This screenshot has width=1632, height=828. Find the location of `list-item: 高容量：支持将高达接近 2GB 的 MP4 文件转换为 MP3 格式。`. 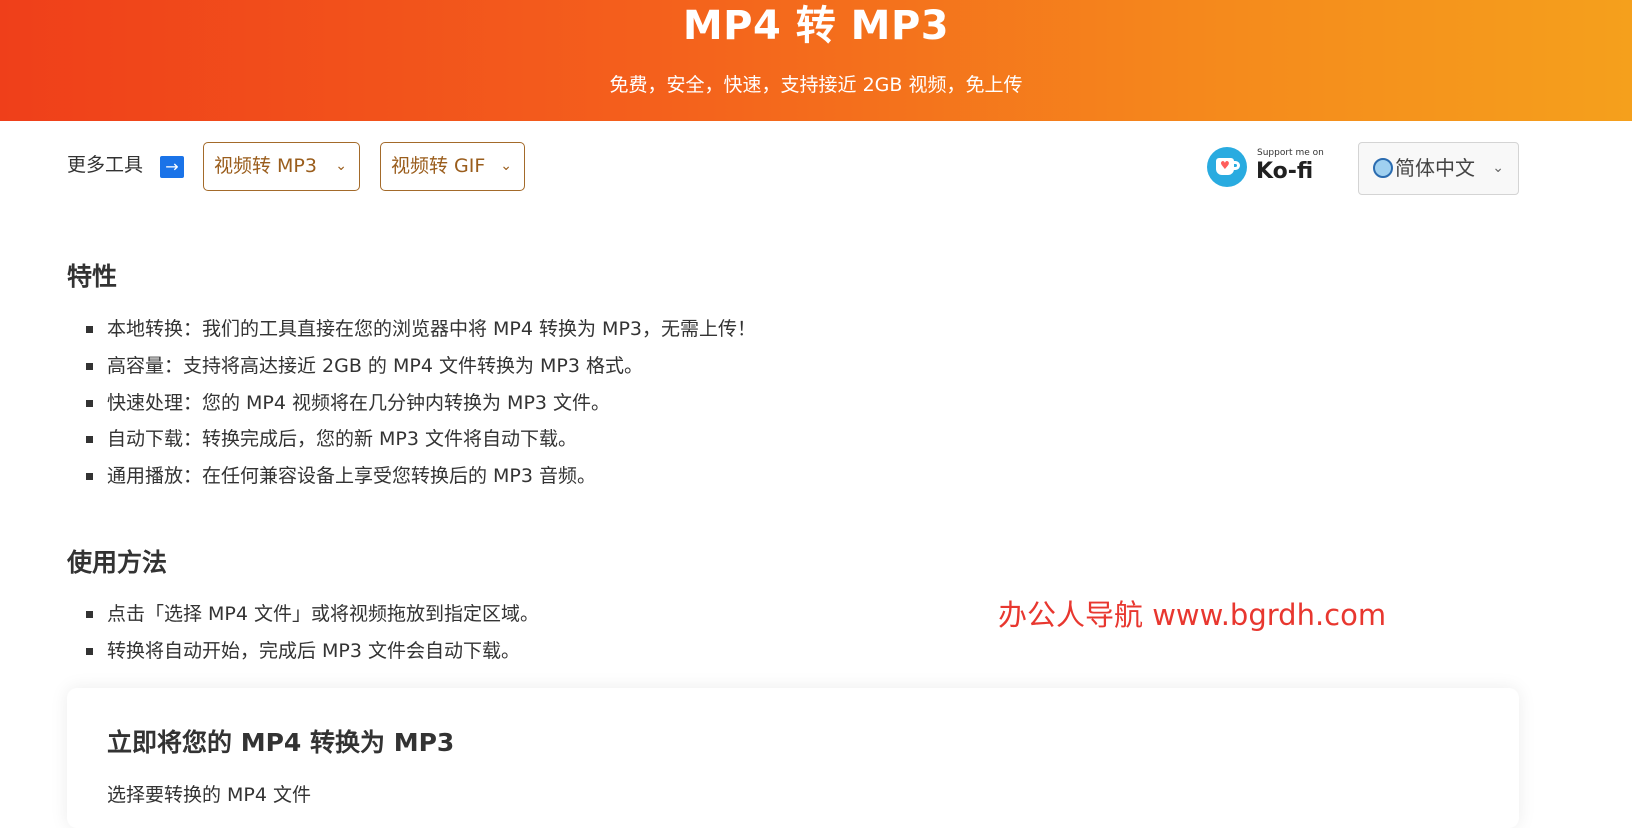

list-item: 高容量：支持将高达接近 2GB 的 MP4 文件转换为 MP3 格式。 is located at coordinates (421, 366).